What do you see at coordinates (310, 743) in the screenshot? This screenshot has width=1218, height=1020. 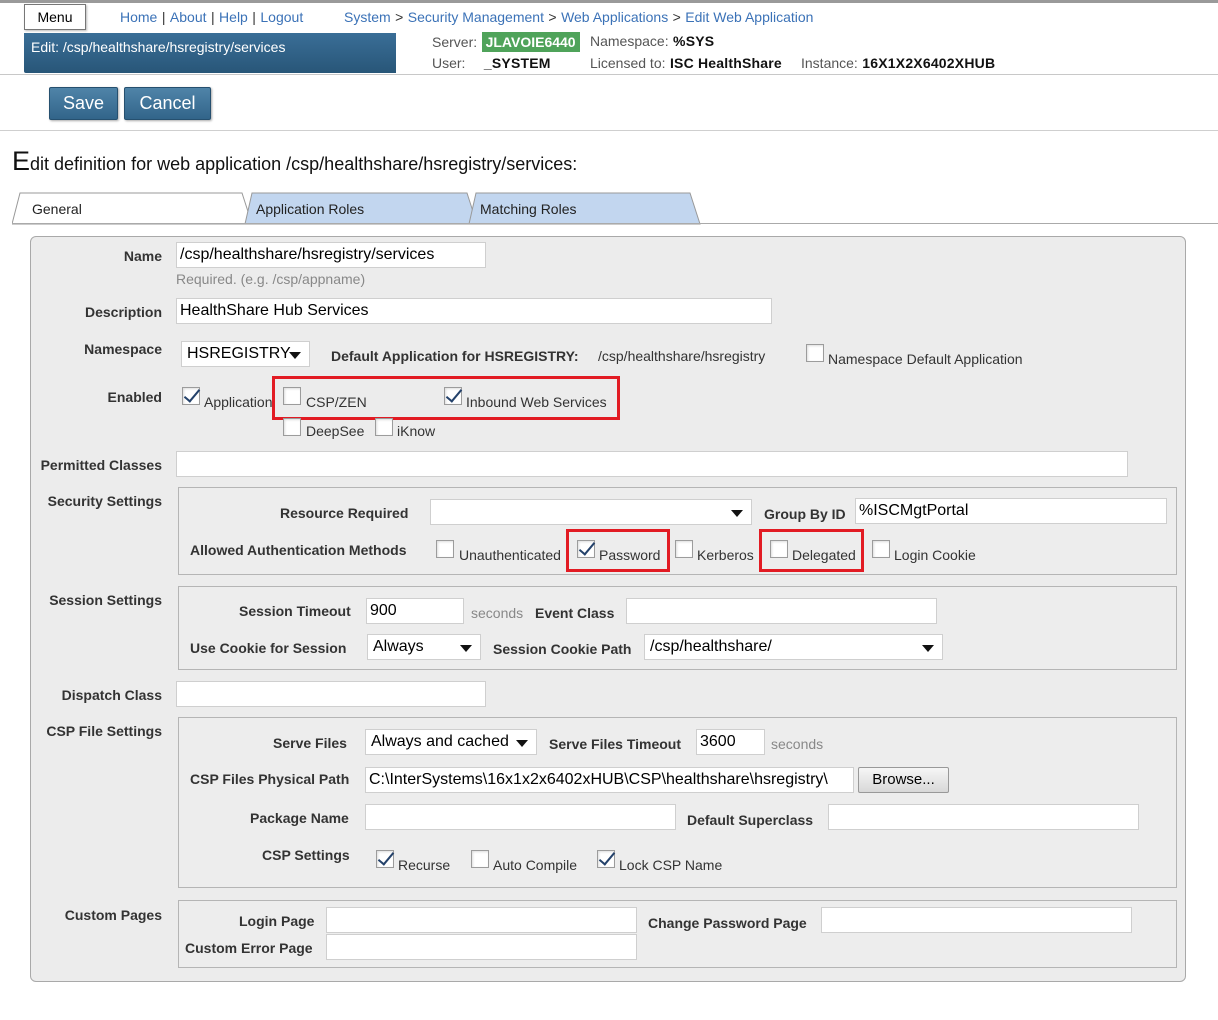 I see `serve-files-label: Serve Files` at bounding box center [310, 743].